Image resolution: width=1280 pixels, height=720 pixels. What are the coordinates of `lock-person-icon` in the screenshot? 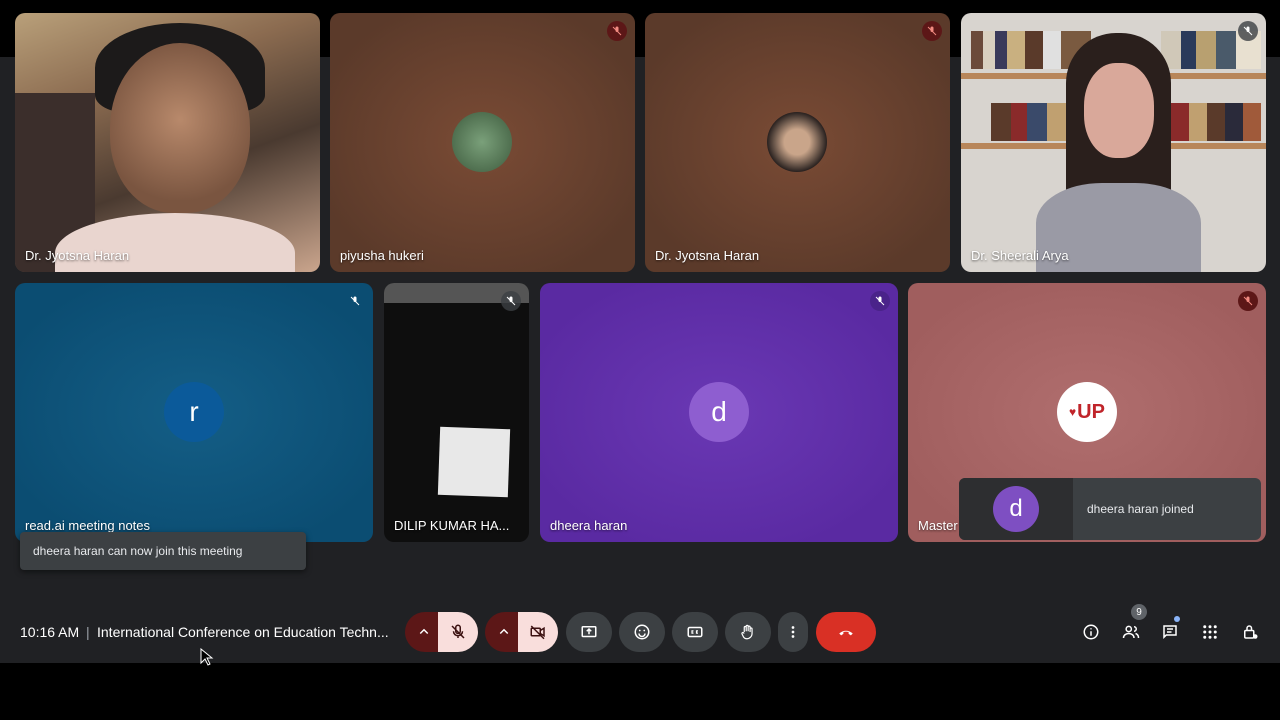 It's located at (1251, 632).